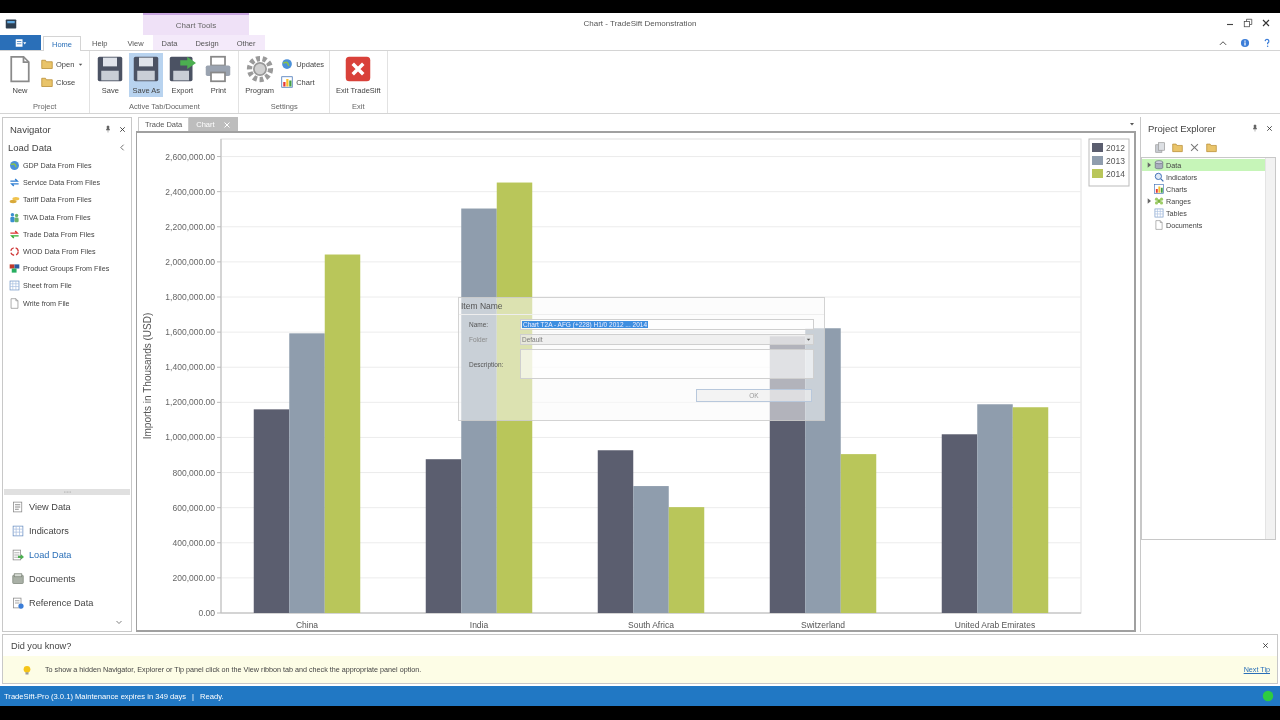  I want to click on tick-label: 2,400,000.00, so click(190, 191).